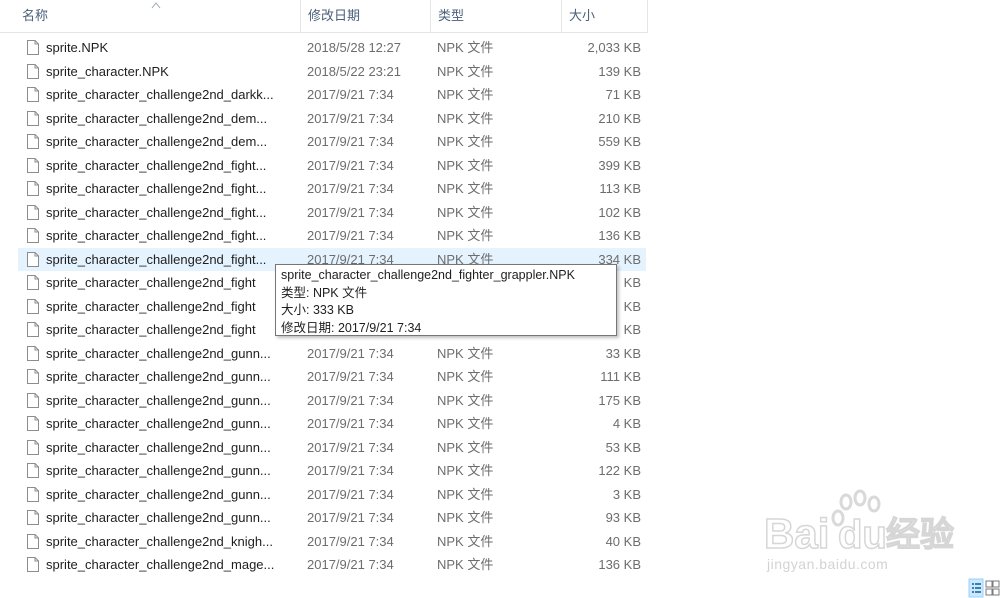 The image size is (1000, 598). I want to click on file-size: 559 KB, so click(619, 141).